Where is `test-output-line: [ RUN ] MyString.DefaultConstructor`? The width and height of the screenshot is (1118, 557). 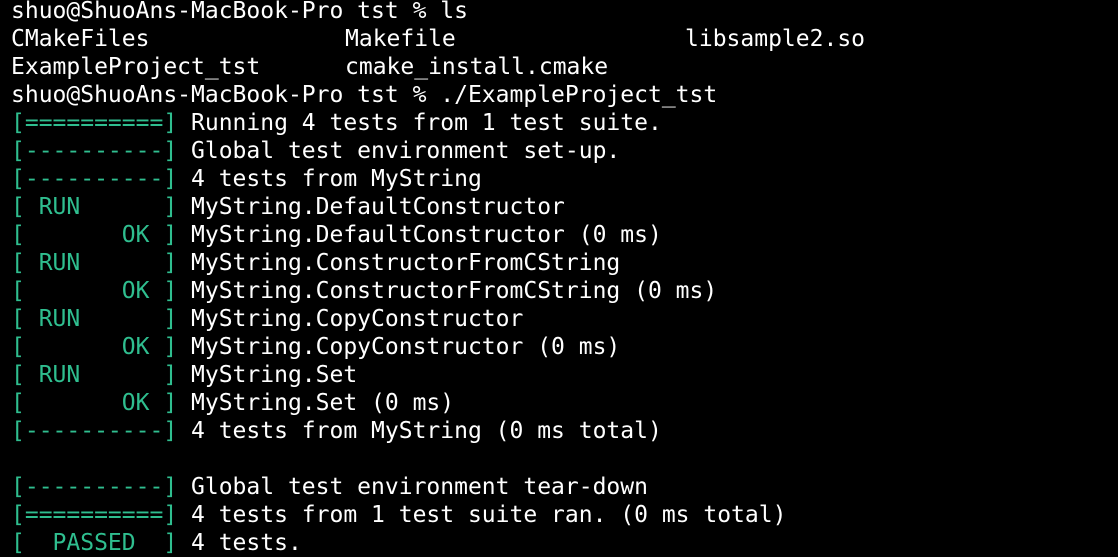
test-output-line: [ RUN ] MyString.DefaultConstructor is located at coordinates (564, 207).